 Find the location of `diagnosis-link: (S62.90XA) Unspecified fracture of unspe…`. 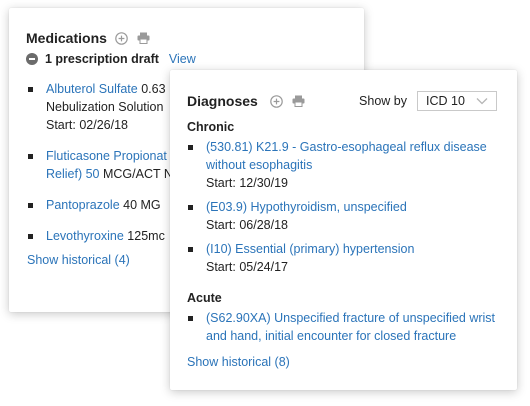

diagnosis-link: (S62.90XA) Unspecified fracture of unspe… is located at coordinates (350, 327).